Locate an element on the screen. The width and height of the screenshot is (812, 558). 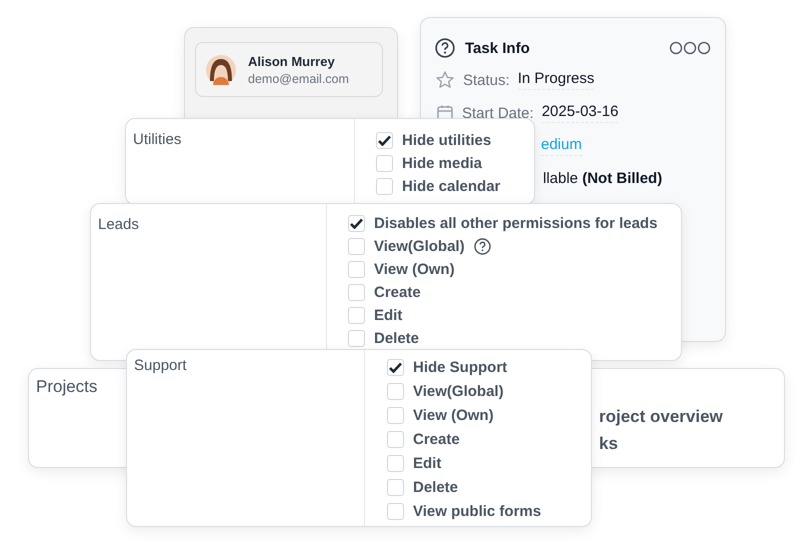
more-icon is located at coordinates (690, 48).